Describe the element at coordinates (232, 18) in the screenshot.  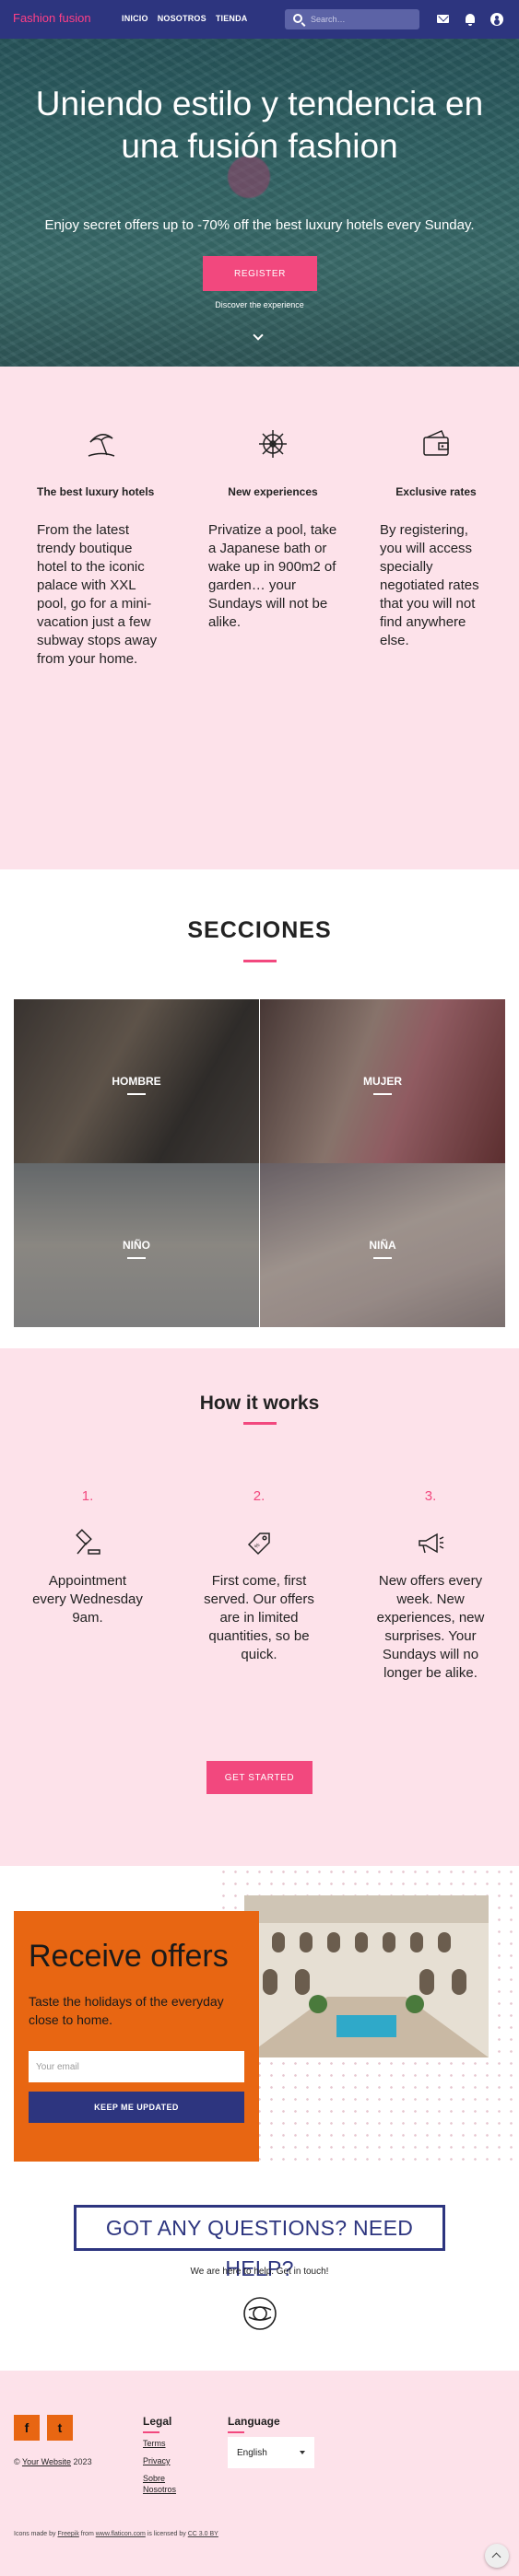
I see `nav-link-tienda: TIENDA` at that location.